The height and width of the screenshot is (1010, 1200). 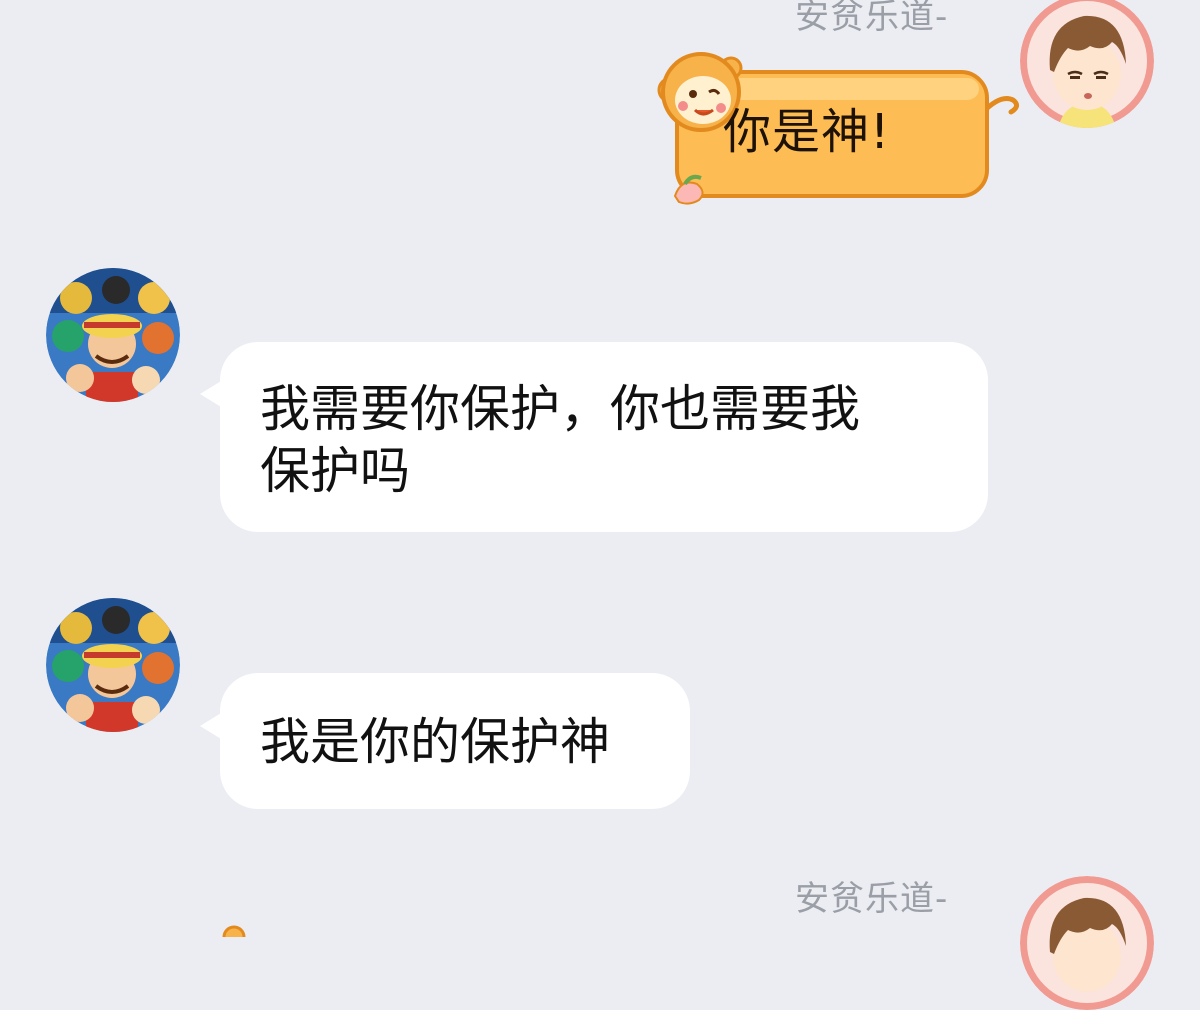 I want to click on message-text-line: 保护吗, so click(x=335, y=471).